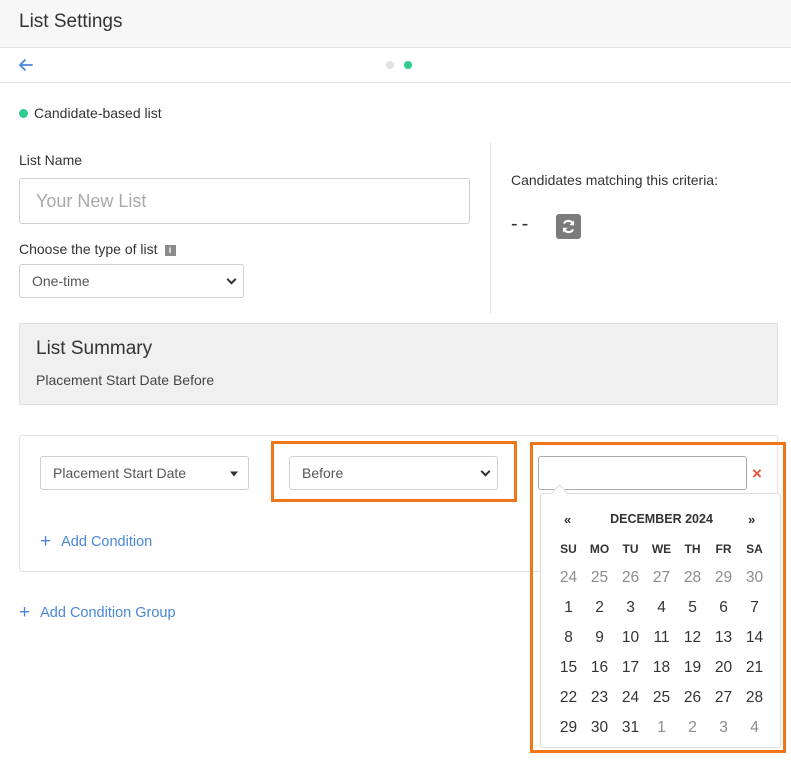 The height and width of the screenshot is (763, 791). Describe the element at coordinates (723, 638) in the screenshot. I see `calendar-day: 13` at that location.